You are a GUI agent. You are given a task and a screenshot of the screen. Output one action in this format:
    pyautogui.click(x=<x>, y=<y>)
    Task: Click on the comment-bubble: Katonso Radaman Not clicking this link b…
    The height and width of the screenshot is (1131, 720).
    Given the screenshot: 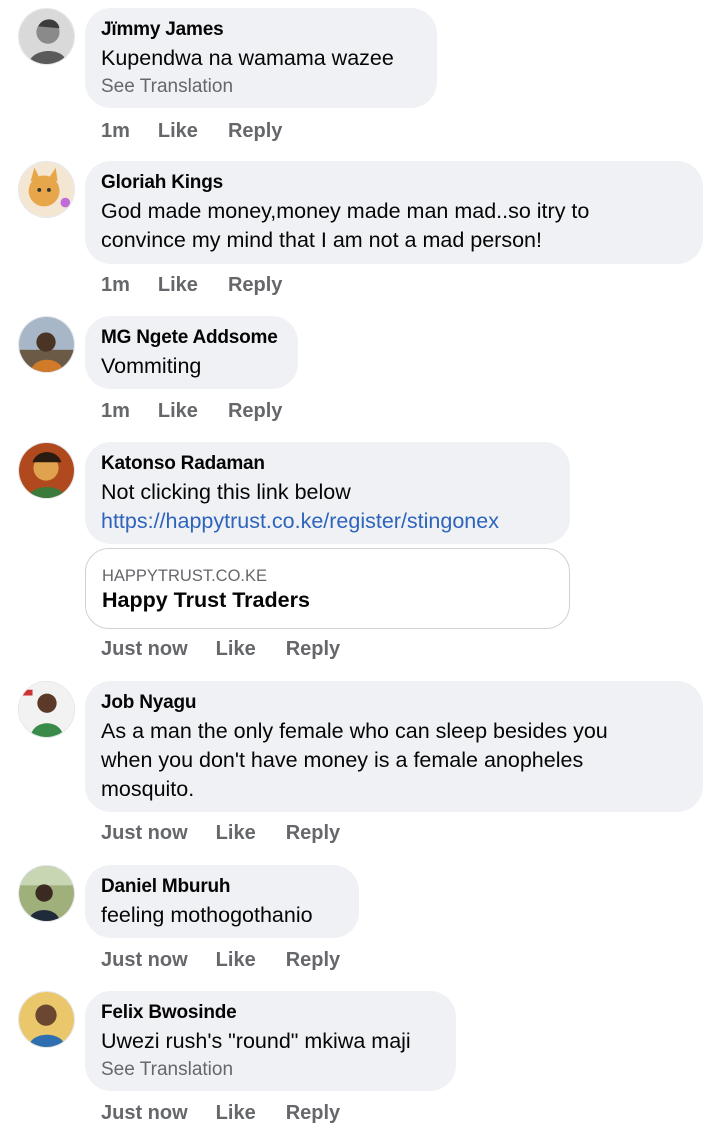 What is the action you would take?
    pyautogui.click(x=327, y=493)
    